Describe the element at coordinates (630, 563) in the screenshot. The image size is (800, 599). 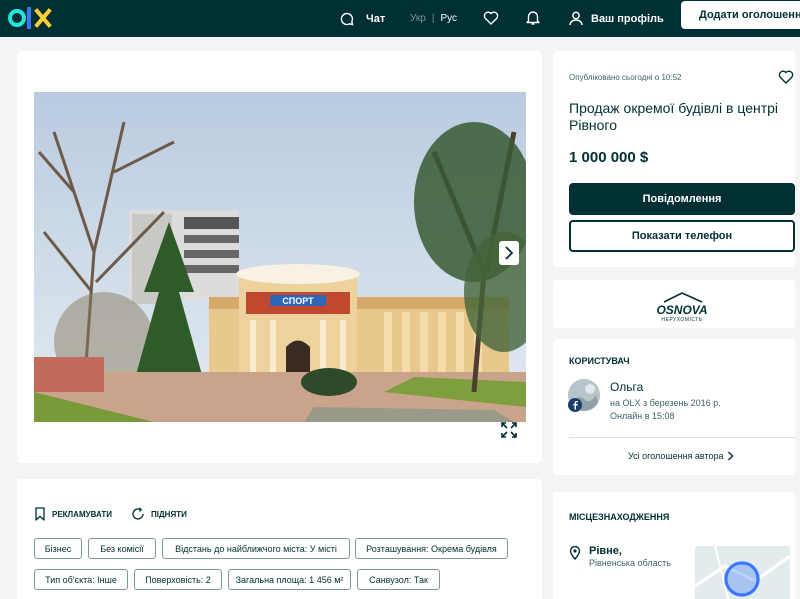
I see `location-region: Рівненська область` at that location.